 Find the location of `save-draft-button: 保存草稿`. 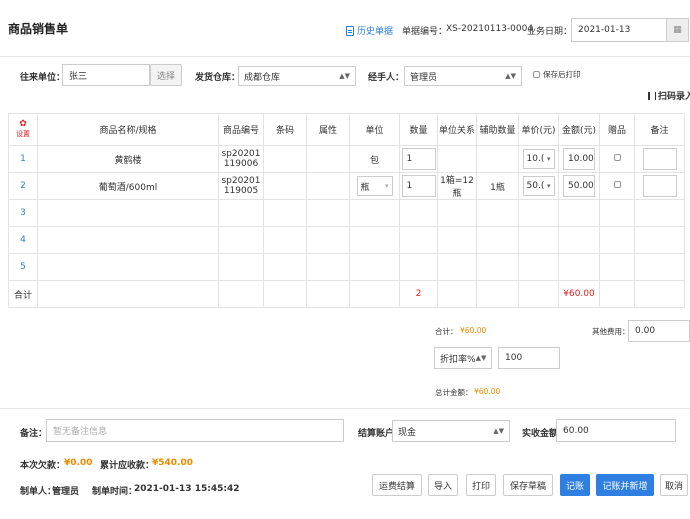

save-draft-button: 保存草稿 is located at coordinates (528, 485).